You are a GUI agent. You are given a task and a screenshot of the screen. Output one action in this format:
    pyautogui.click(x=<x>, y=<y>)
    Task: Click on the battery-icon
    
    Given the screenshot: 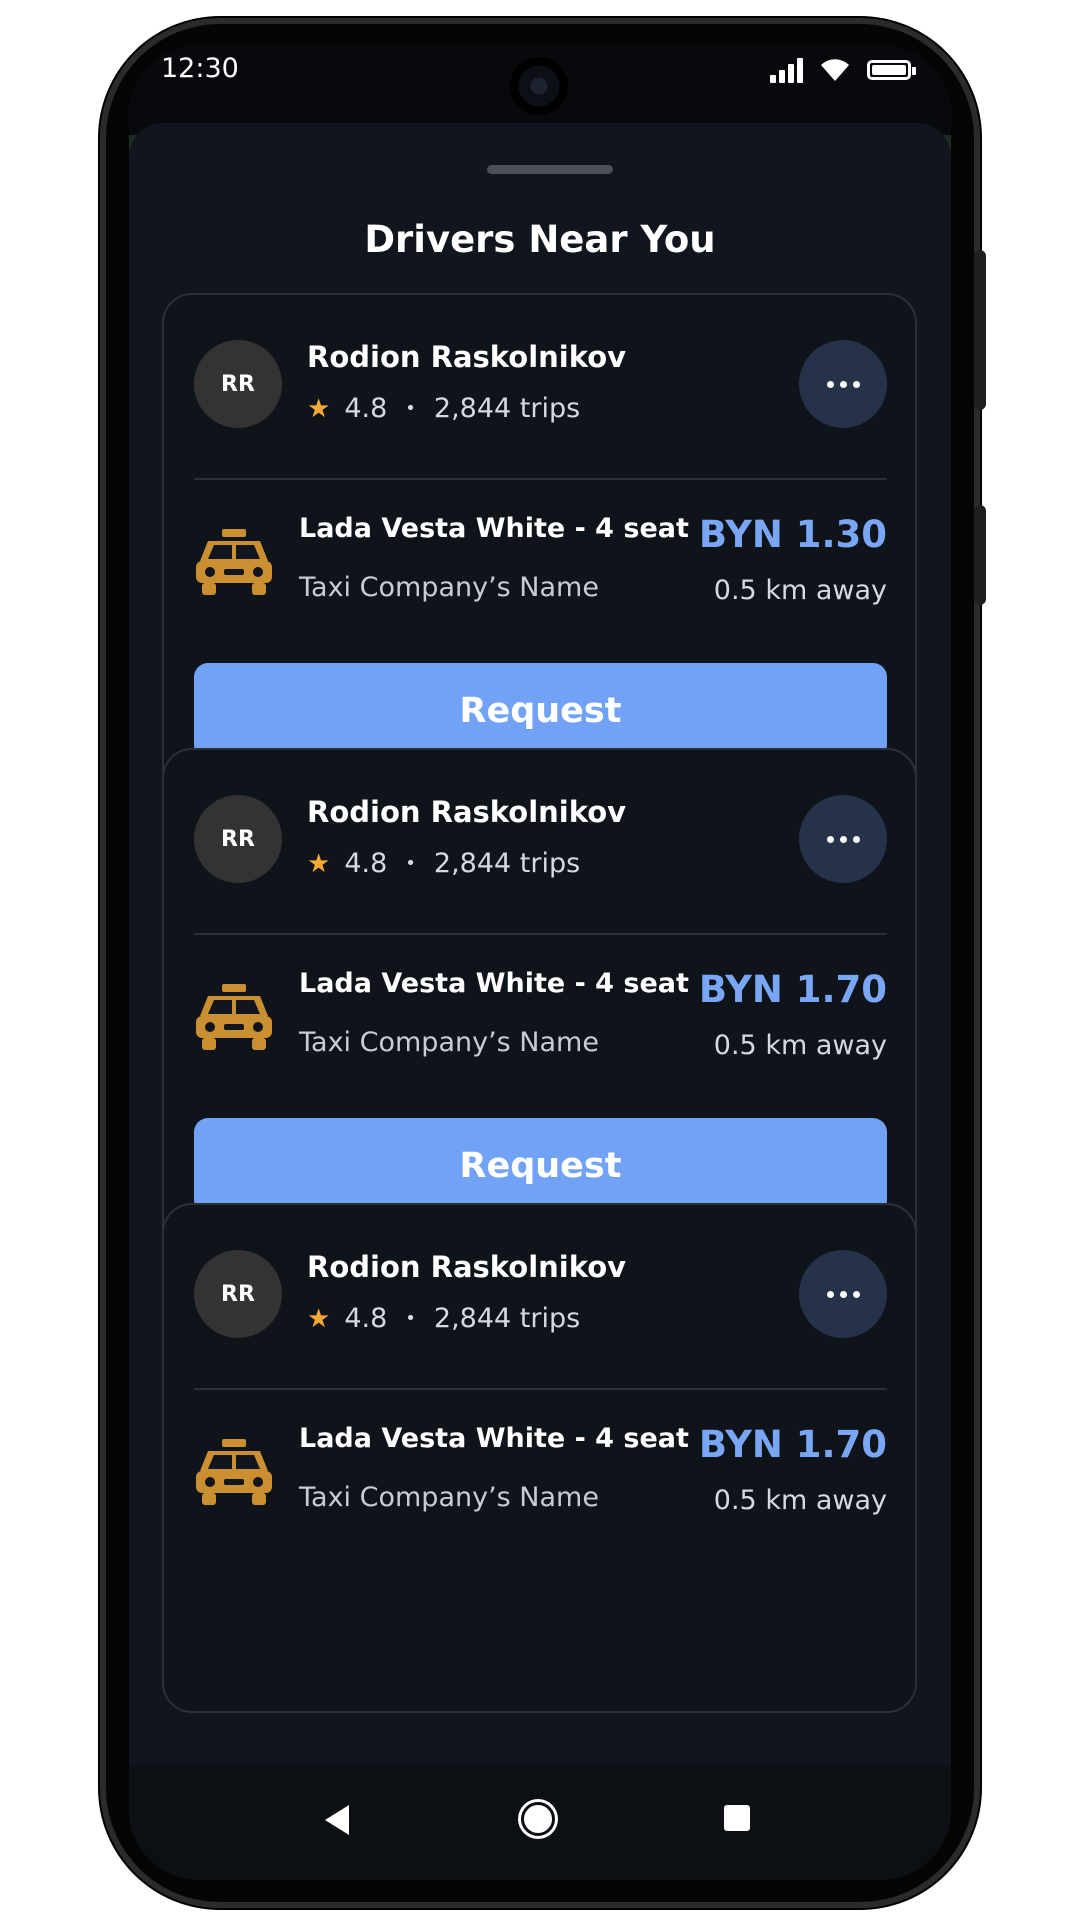 What is the action you would take?
    pyautogui.click(x=891, y=70)
    